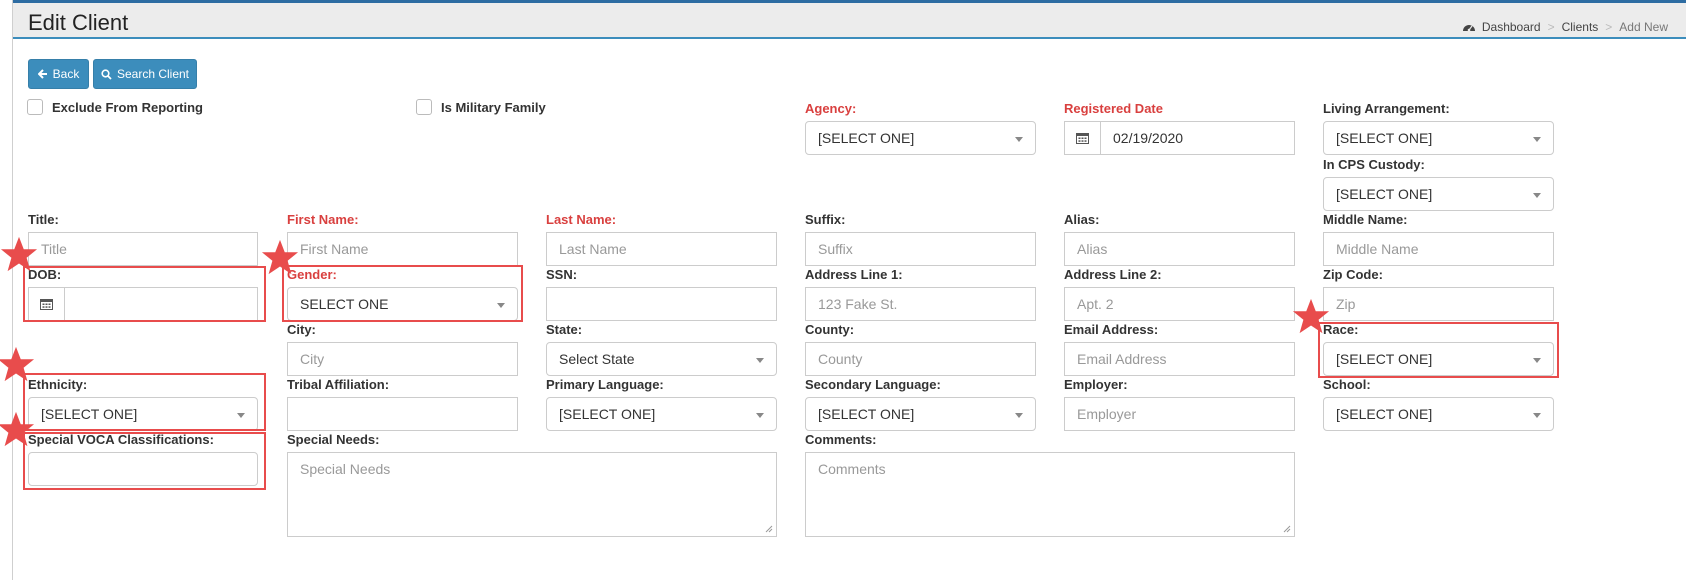 This screenshot has width=1686, height=580. What do you see at coordinates (78, 22) in the screenshot?
I see `page-title: Edit Client` at bounding box center [78, 22].